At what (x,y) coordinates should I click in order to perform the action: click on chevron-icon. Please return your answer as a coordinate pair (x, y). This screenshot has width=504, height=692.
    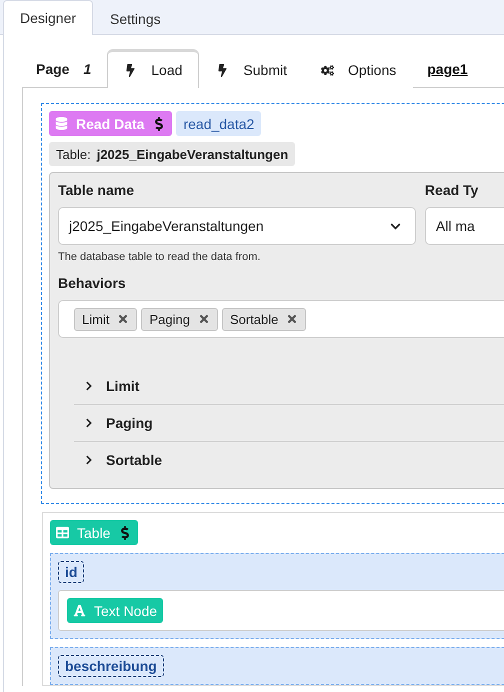
    Looking at the image, I should click on (395, 226).